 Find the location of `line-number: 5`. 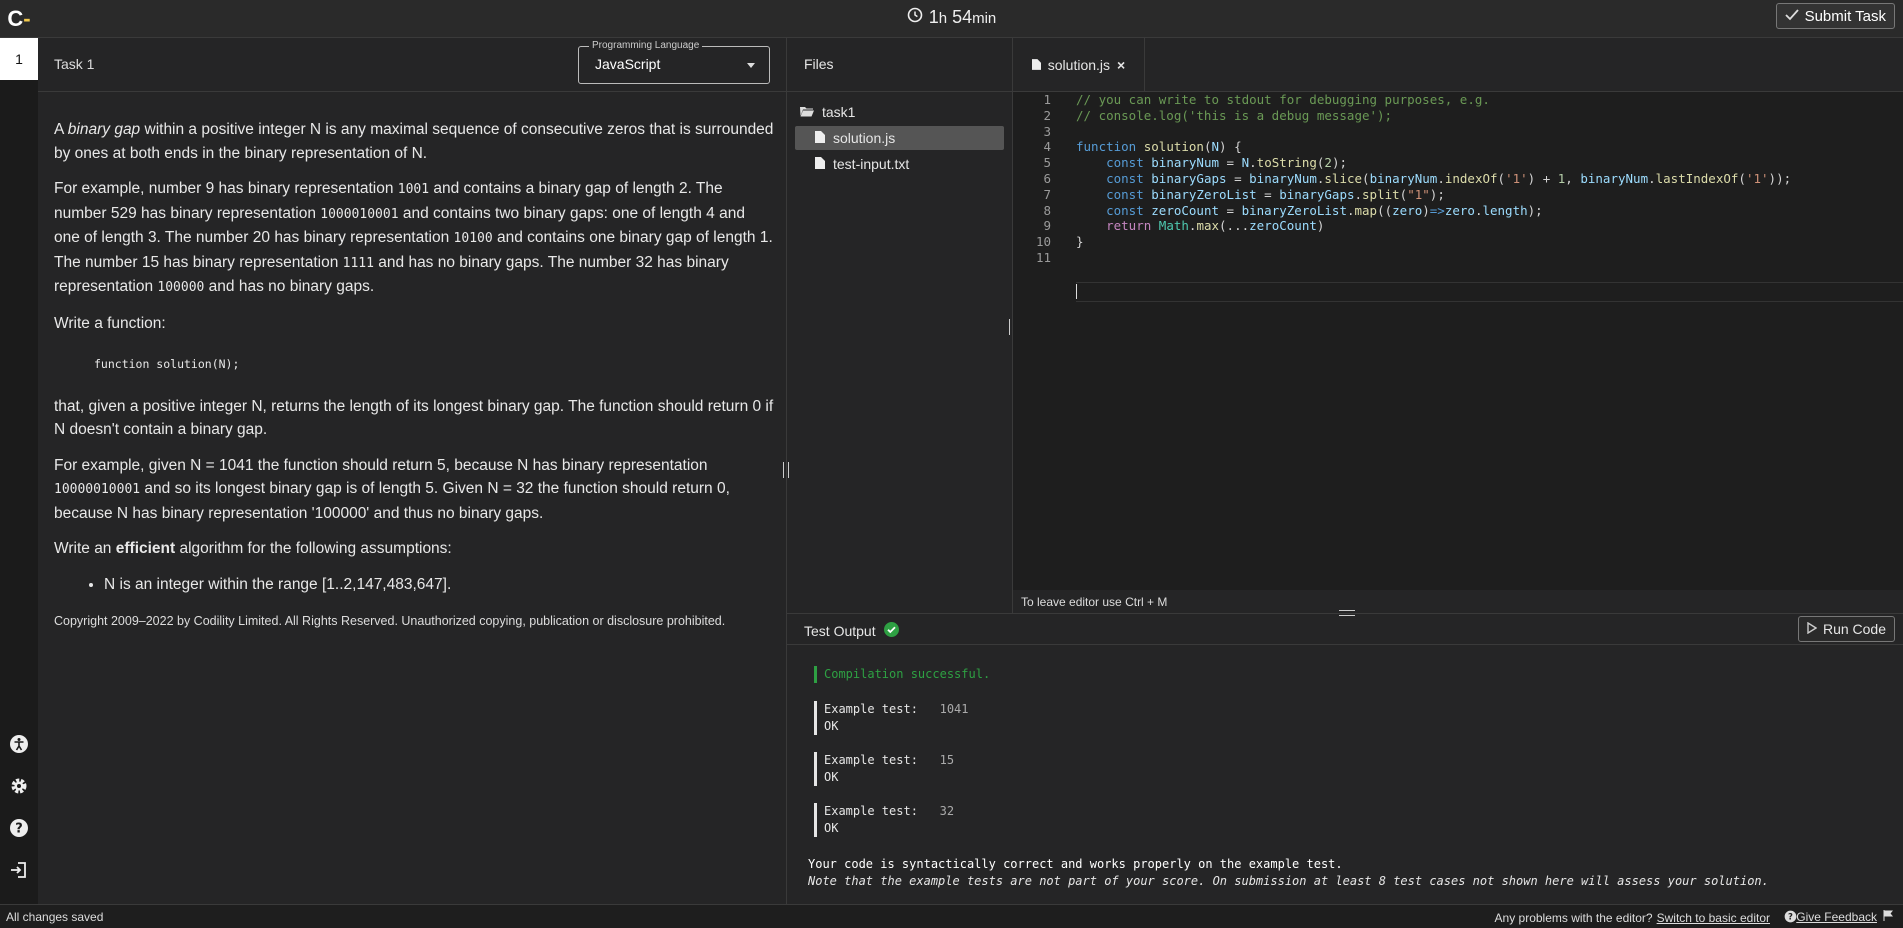

line-number: 5 is located at coordinates (1047, 163).